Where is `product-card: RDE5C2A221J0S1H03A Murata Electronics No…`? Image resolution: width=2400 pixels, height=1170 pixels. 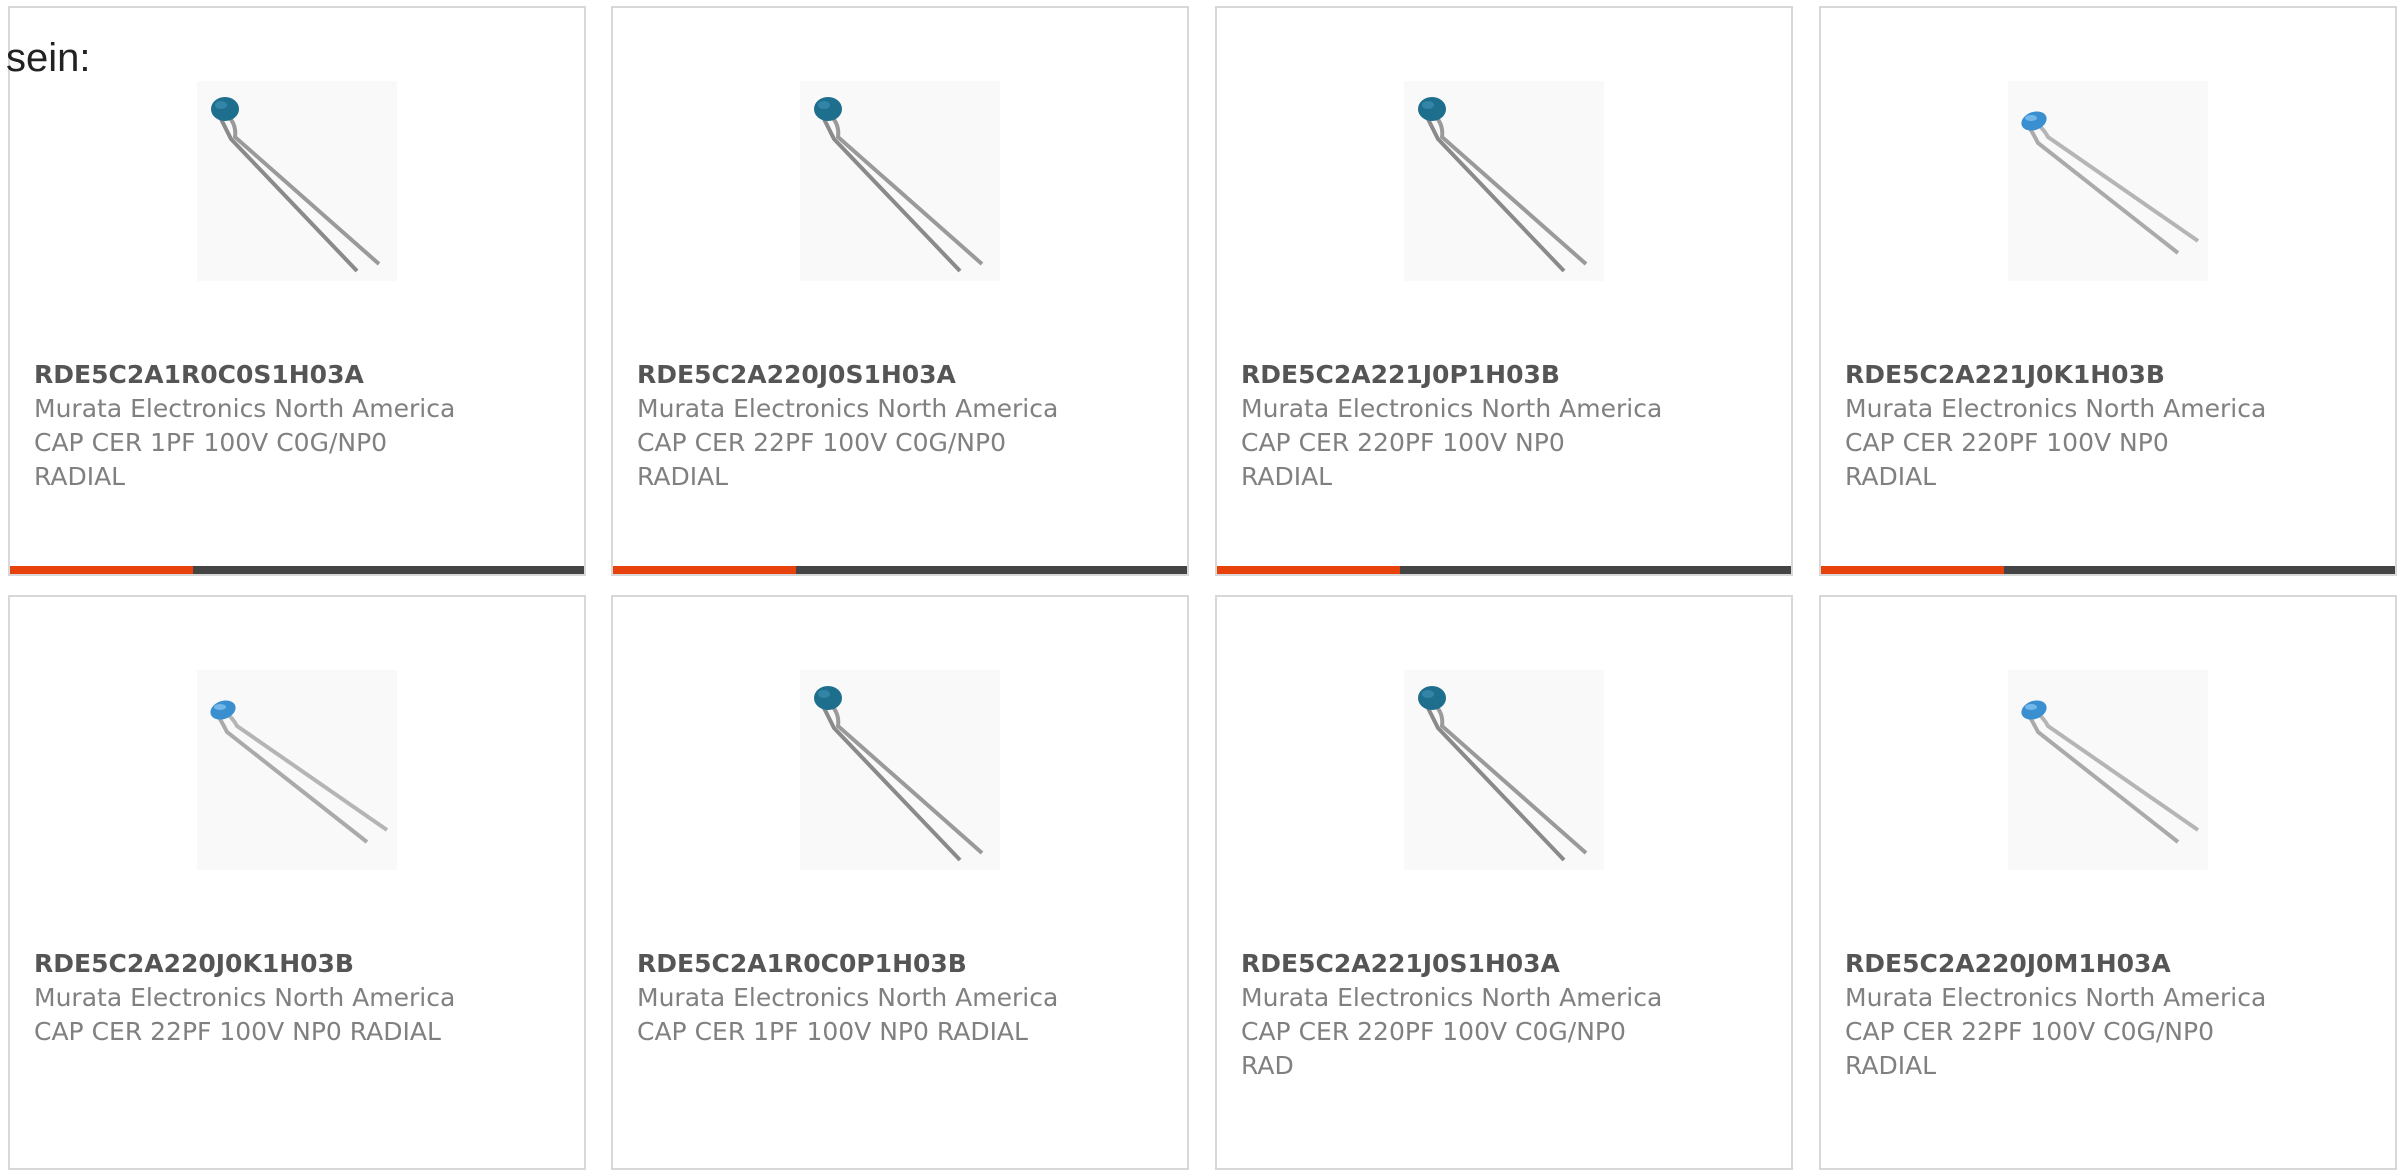
product-card: RDE5C2A221J0S1H03A Murata Electronics No… is located at coordinates (1504, 882).